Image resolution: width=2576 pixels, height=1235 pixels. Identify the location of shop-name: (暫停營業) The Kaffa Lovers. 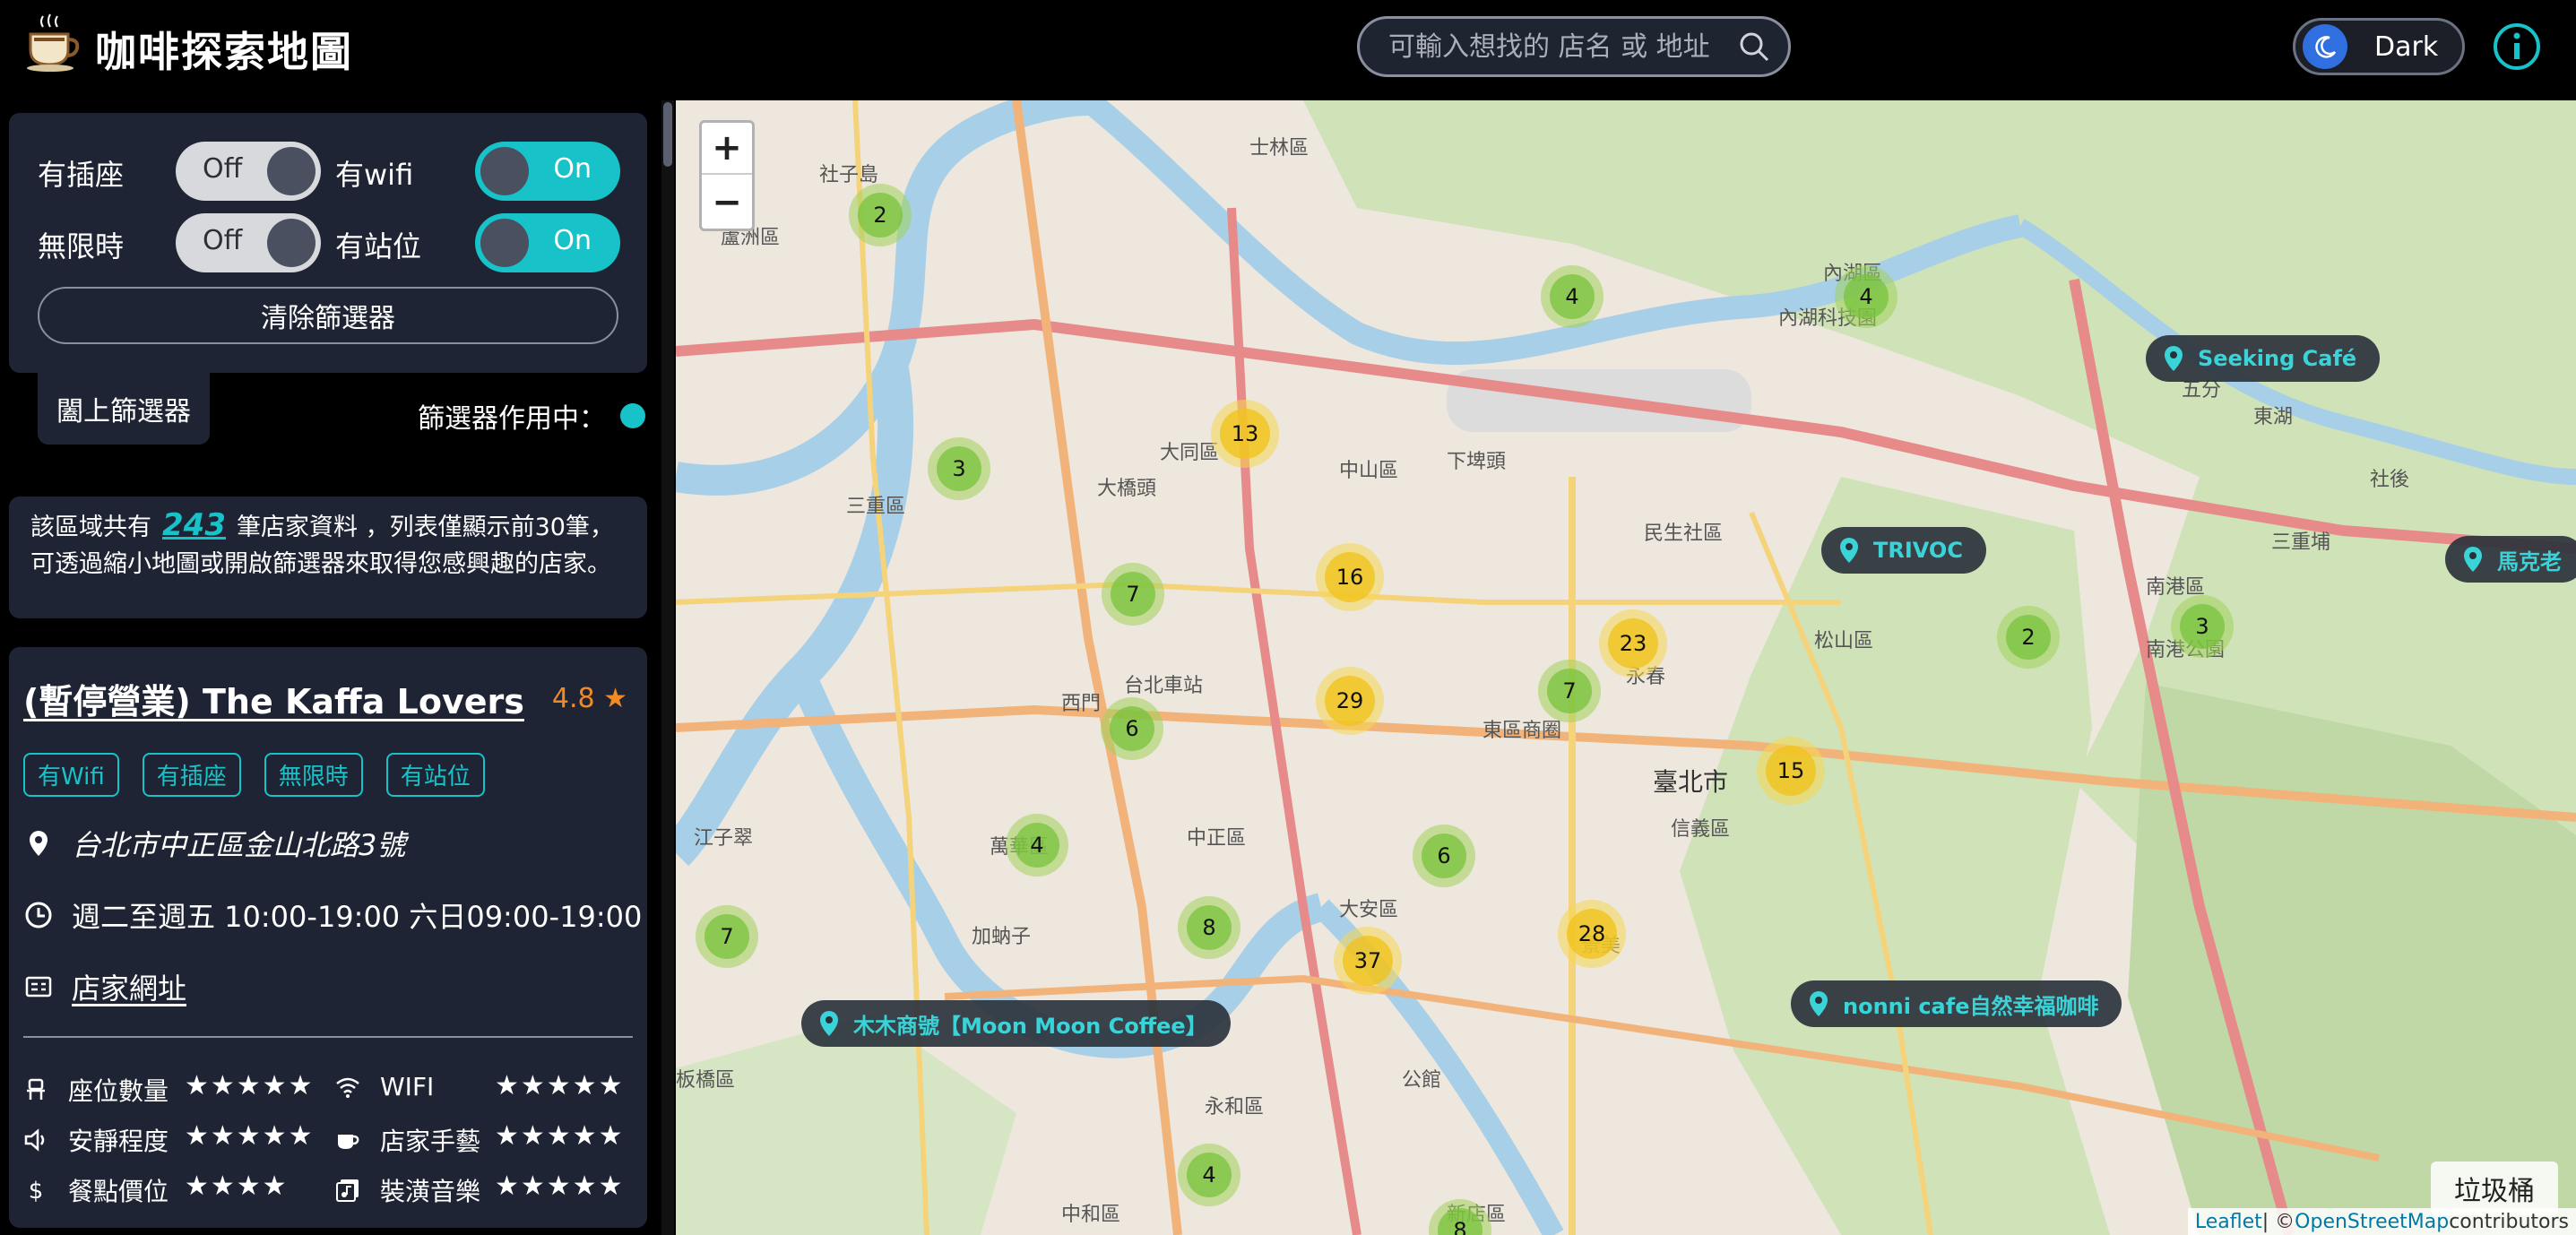
(273, 698).